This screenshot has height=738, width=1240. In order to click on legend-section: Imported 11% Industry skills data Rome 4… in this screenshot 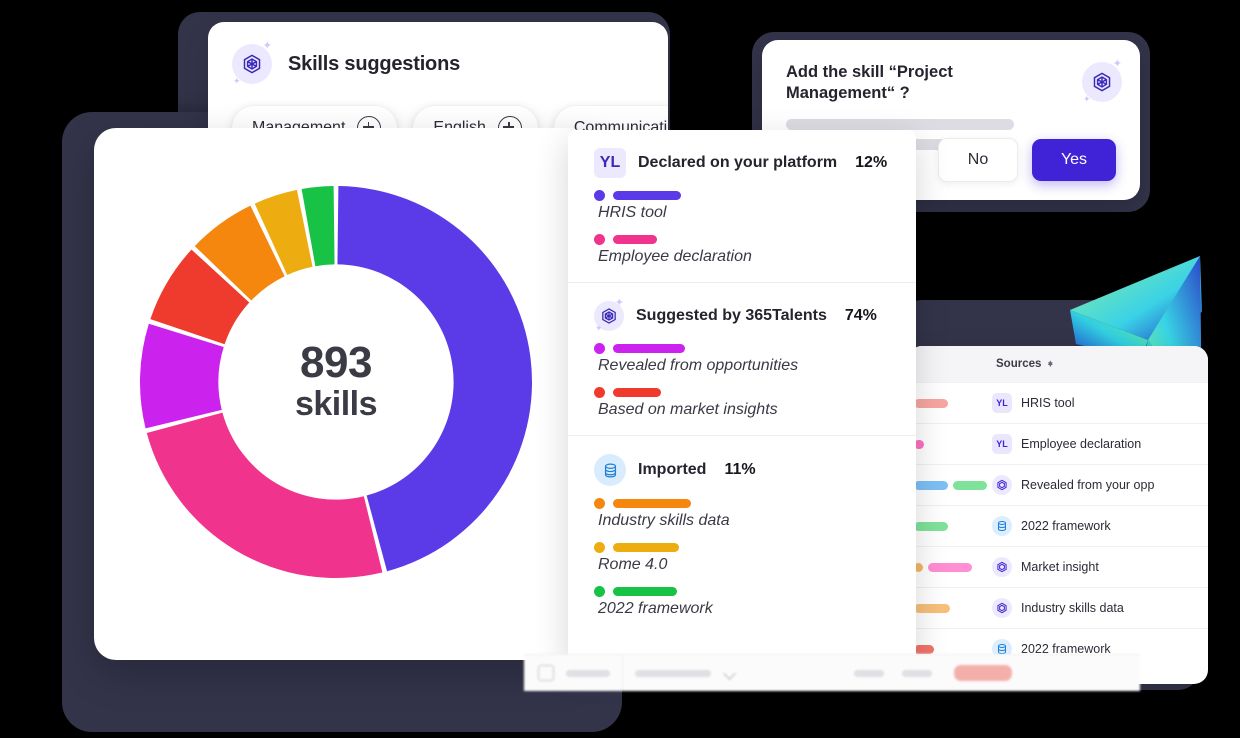, I will do `click(742, 534)`.